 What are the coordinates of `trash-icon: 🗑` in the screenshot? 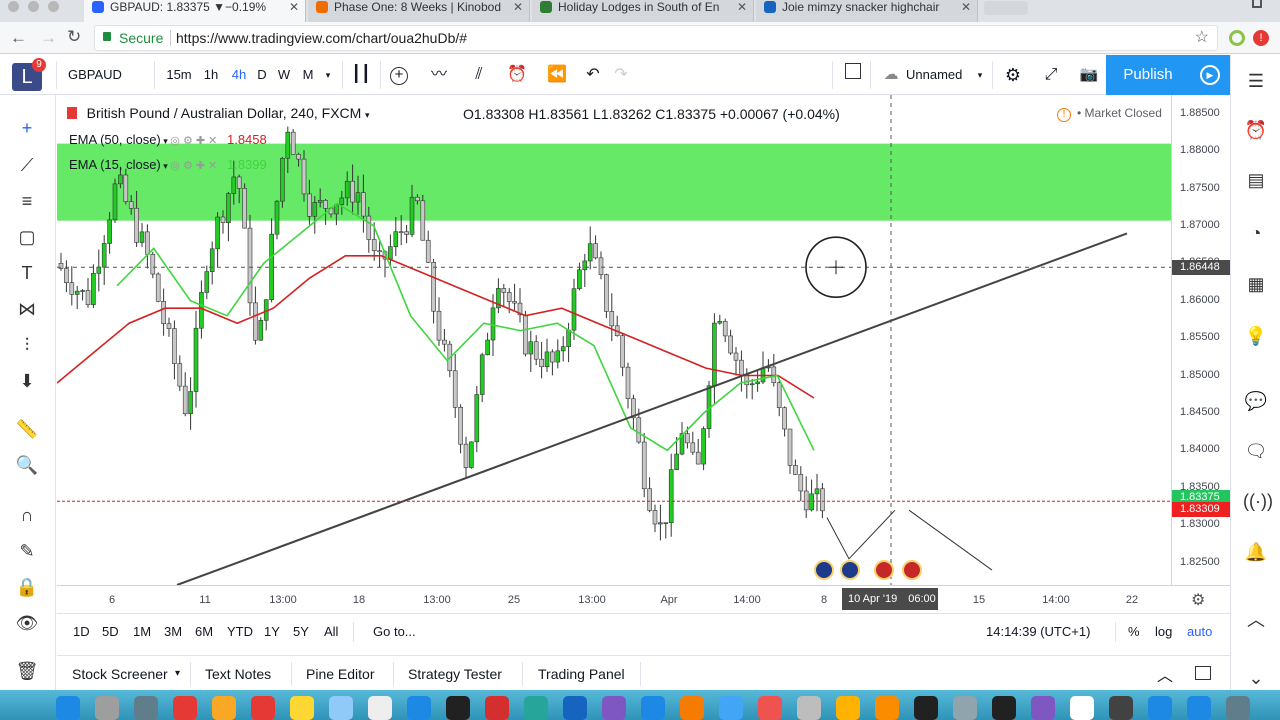 It's located at (27, 671).